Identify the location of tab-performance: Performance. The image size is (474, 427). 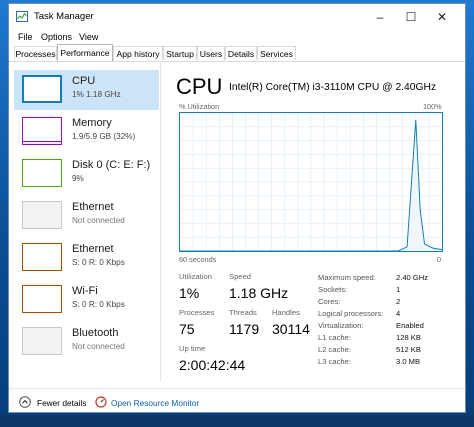
(85, 52).